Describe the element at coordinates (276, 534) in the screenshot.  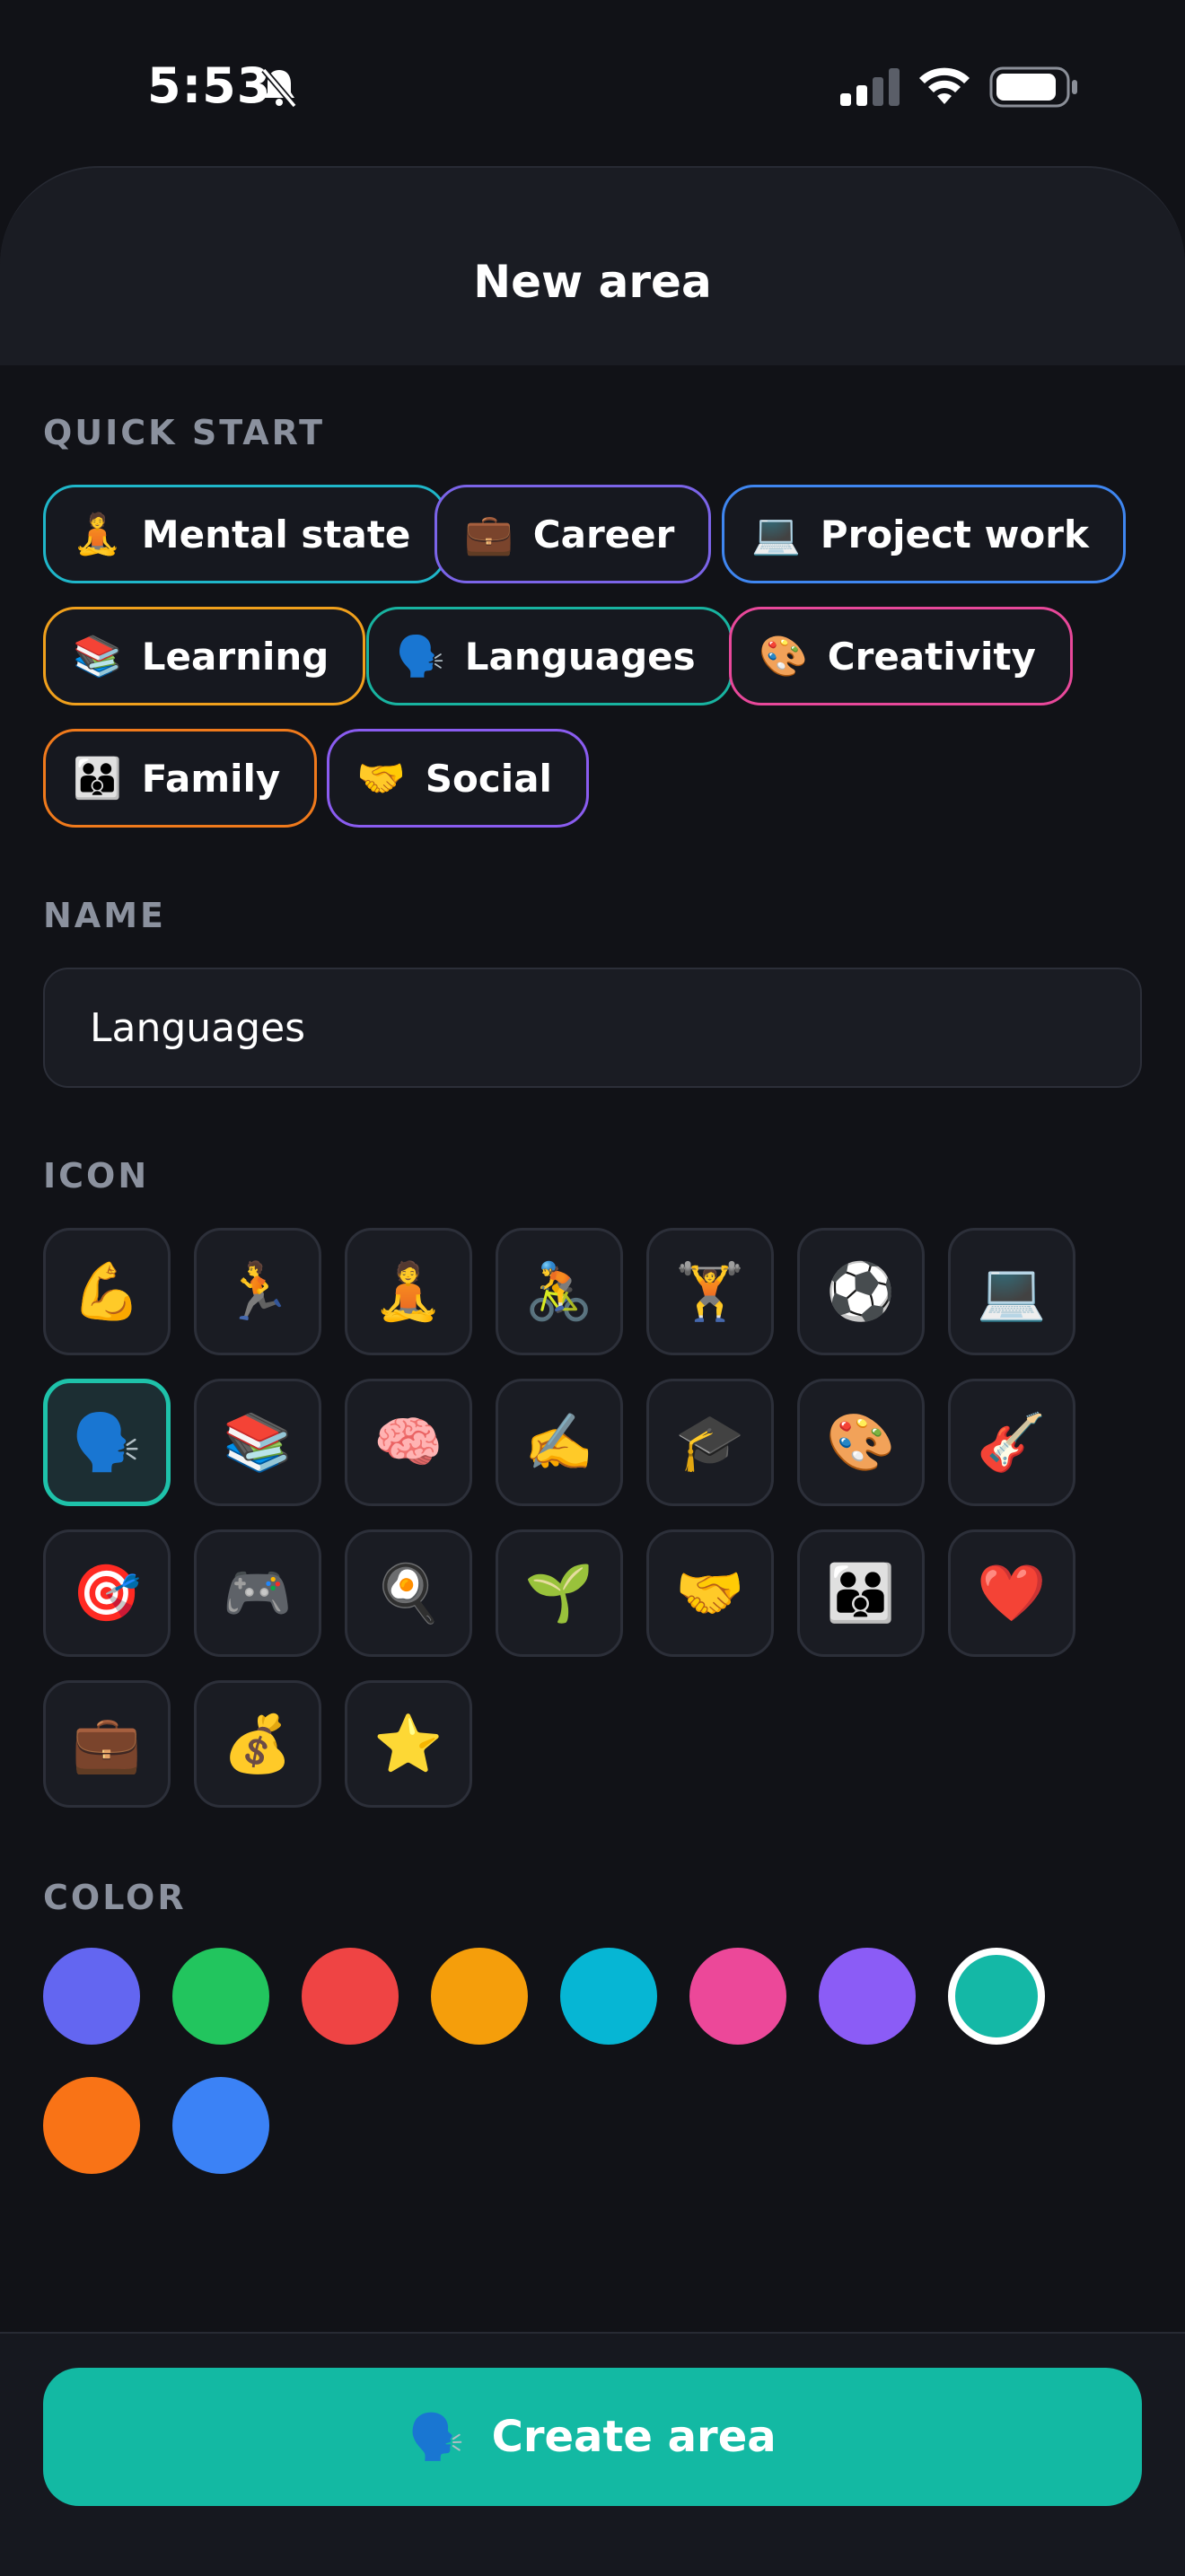
I see `chip-label: Mental state` at that location.